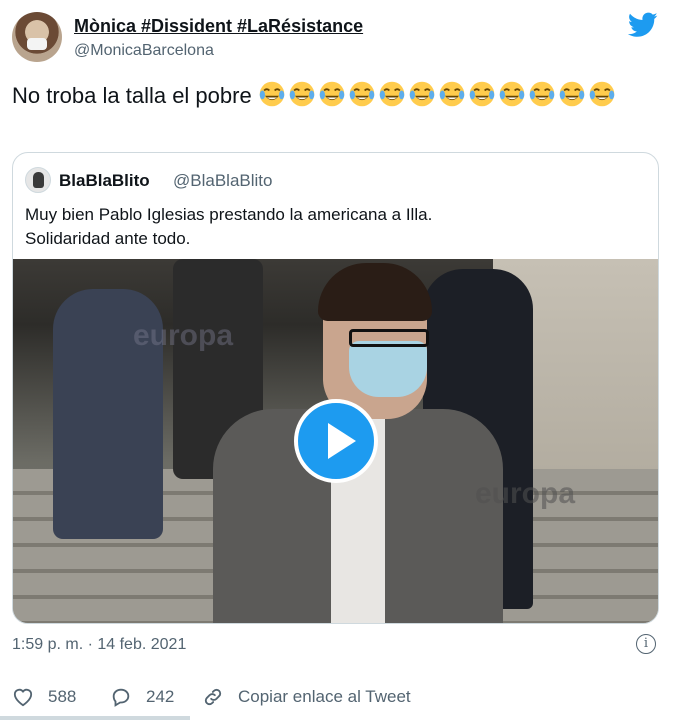  I want to click on action-bar: 588 242 Copiar enlace al Tweet, so click(337, 697).